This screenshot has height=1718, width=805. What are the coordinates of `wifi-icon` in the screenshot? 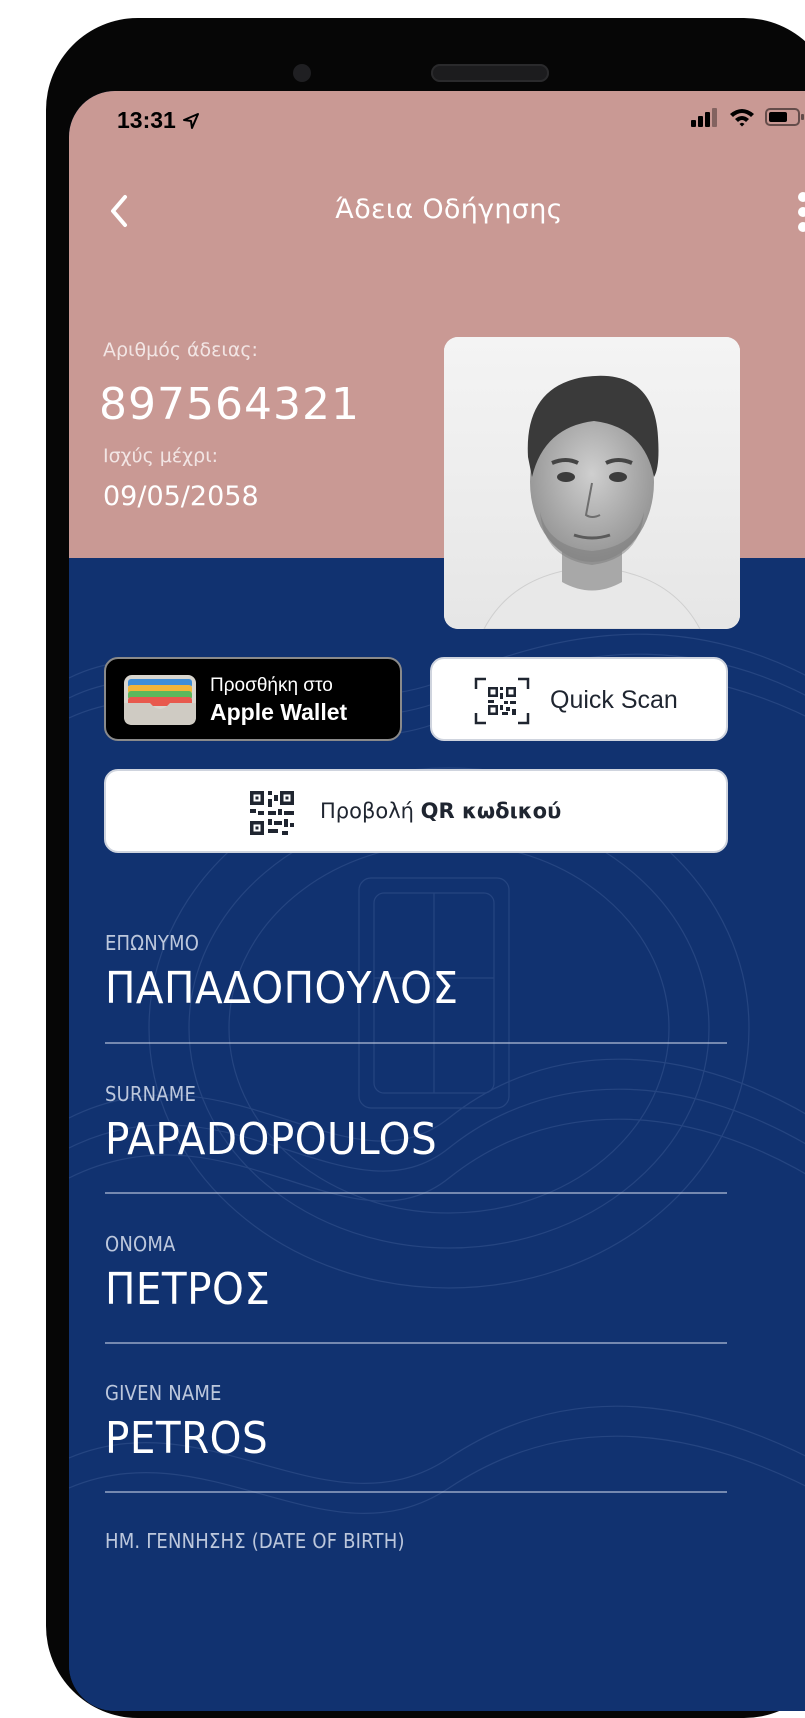 It's located at (742, 118).